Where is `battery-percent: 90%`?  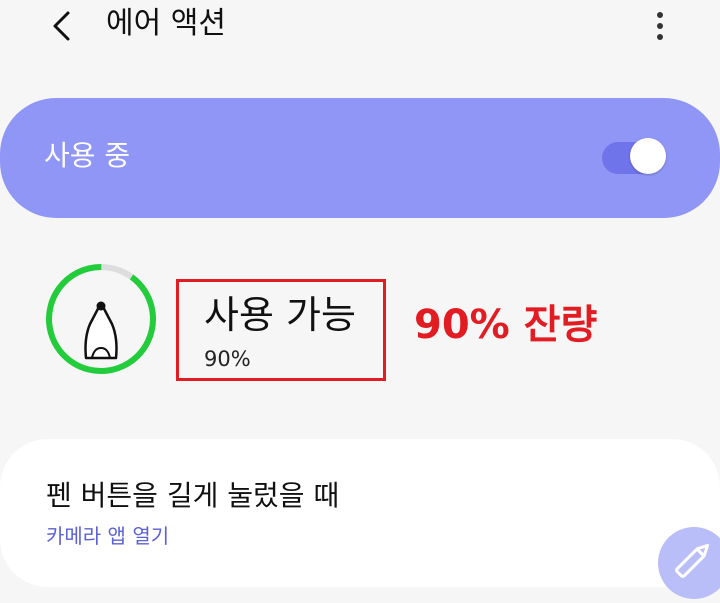
battery-percent: 90% is located at coordinates (227, 359).